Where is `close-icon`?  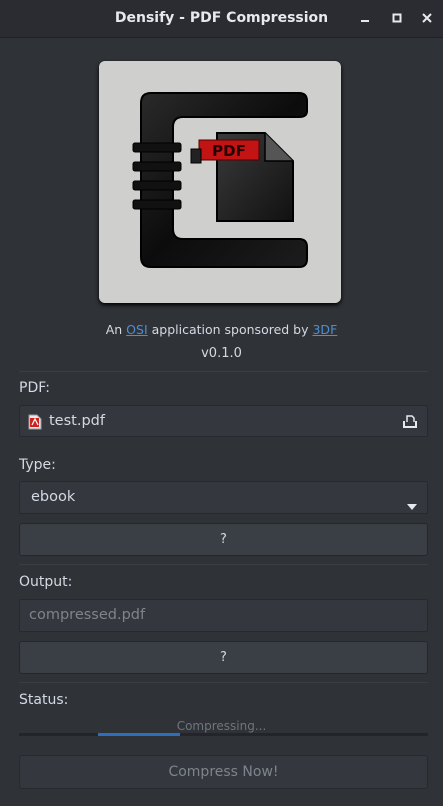 close-icon is located at coordinates (427, 18).